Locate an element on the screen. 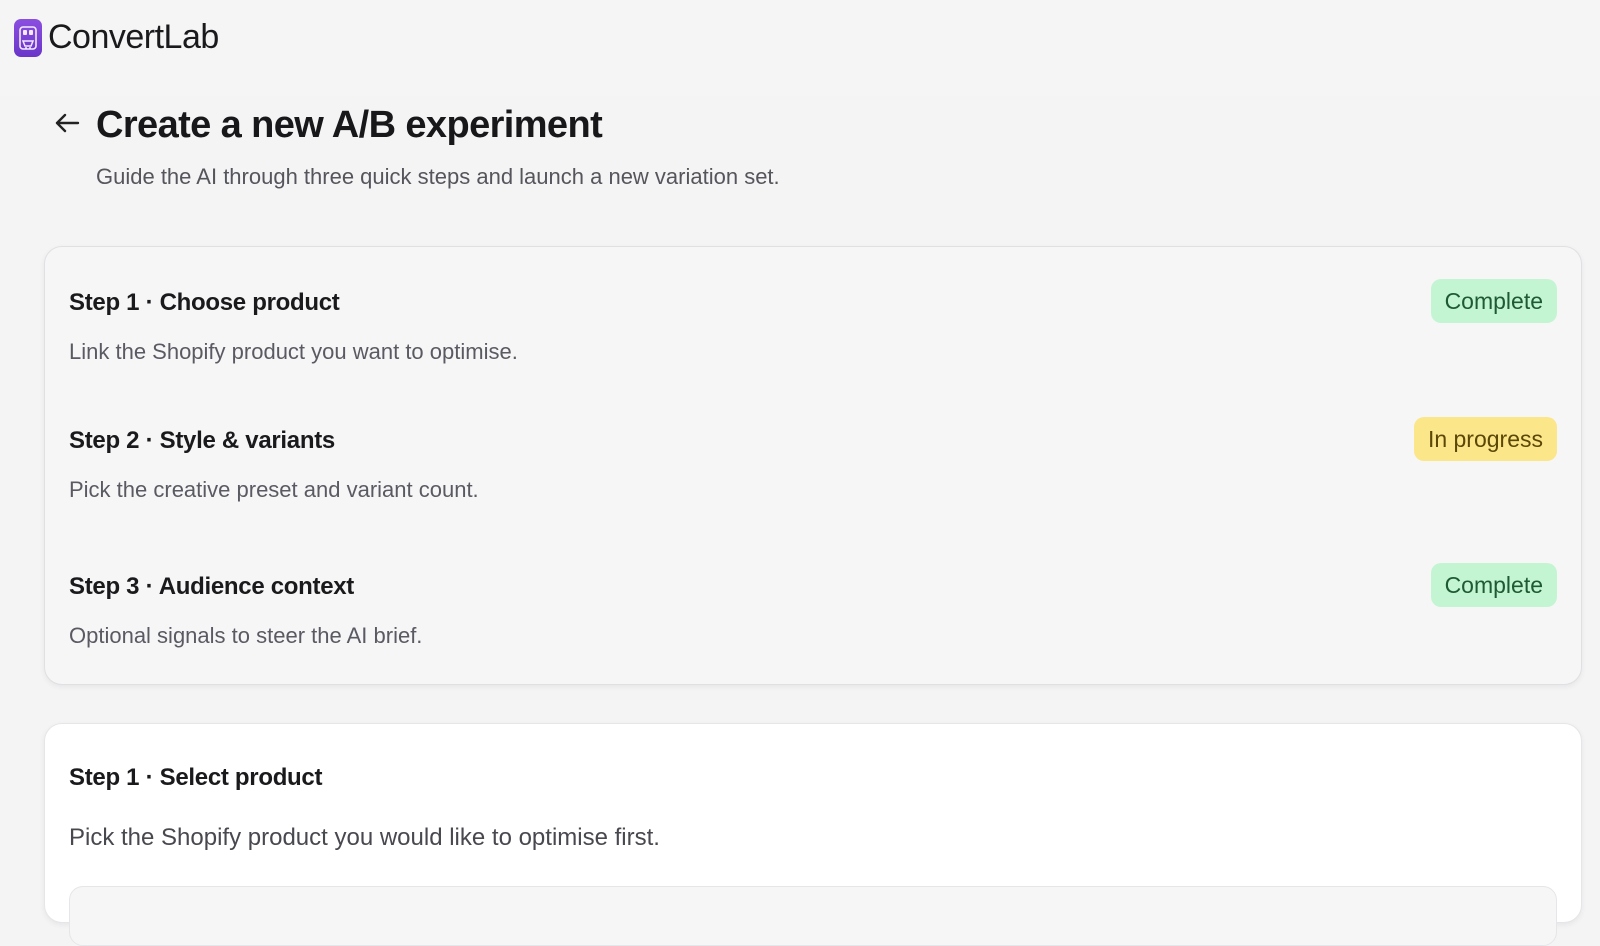 This screenshot has width=1600, height=946. step-title: Step 1 · Choose product is located at coordinates (204, 302).